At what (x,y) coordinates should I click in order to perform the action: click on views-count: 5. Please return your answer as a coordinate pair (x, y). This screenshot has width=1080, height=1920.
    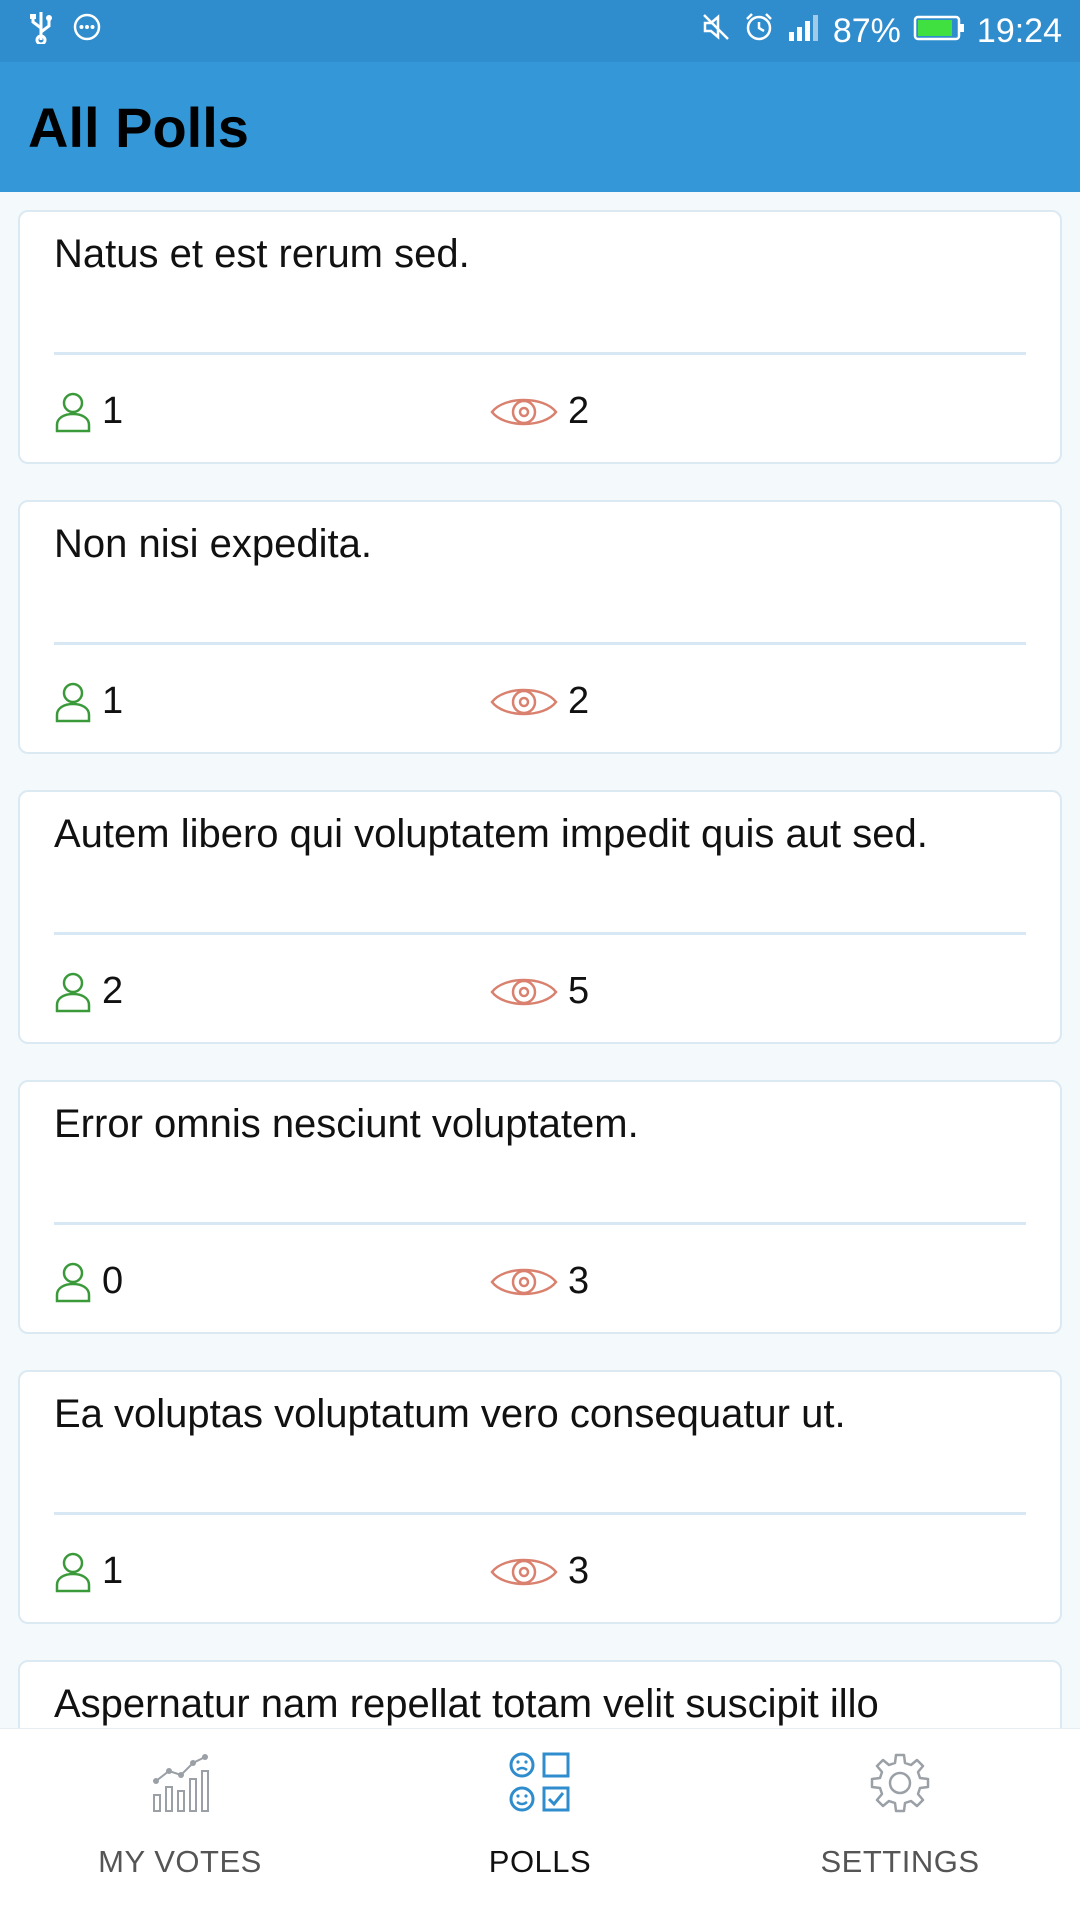
    Looking at the image, I should click on (579, 991).